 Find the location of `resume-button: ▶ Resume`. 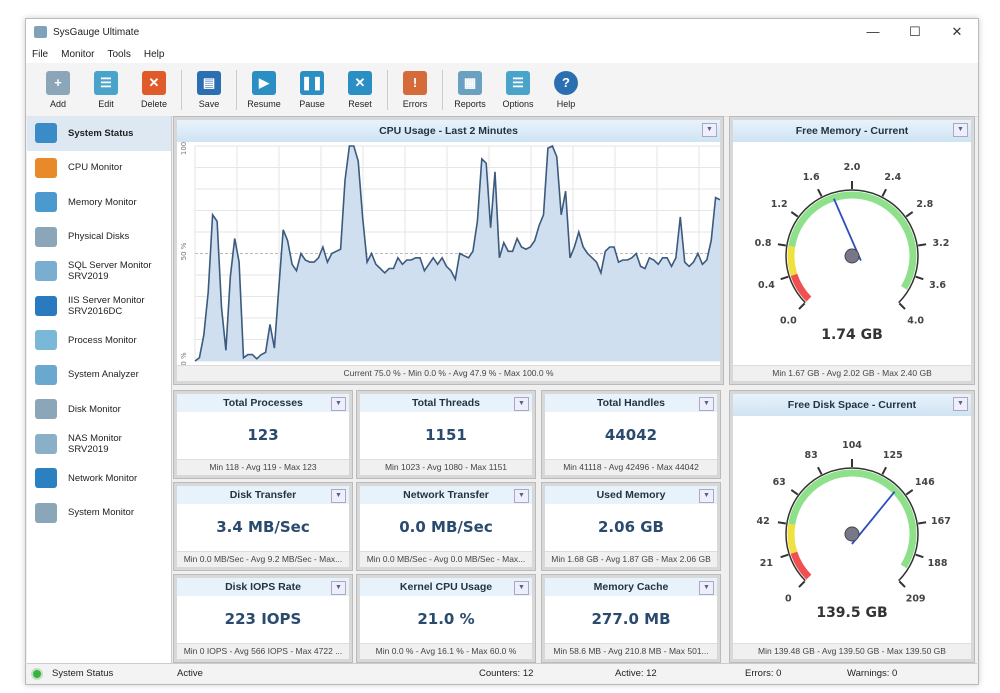

resume-button: ▶ Resume is located at coordinates (264, 89).